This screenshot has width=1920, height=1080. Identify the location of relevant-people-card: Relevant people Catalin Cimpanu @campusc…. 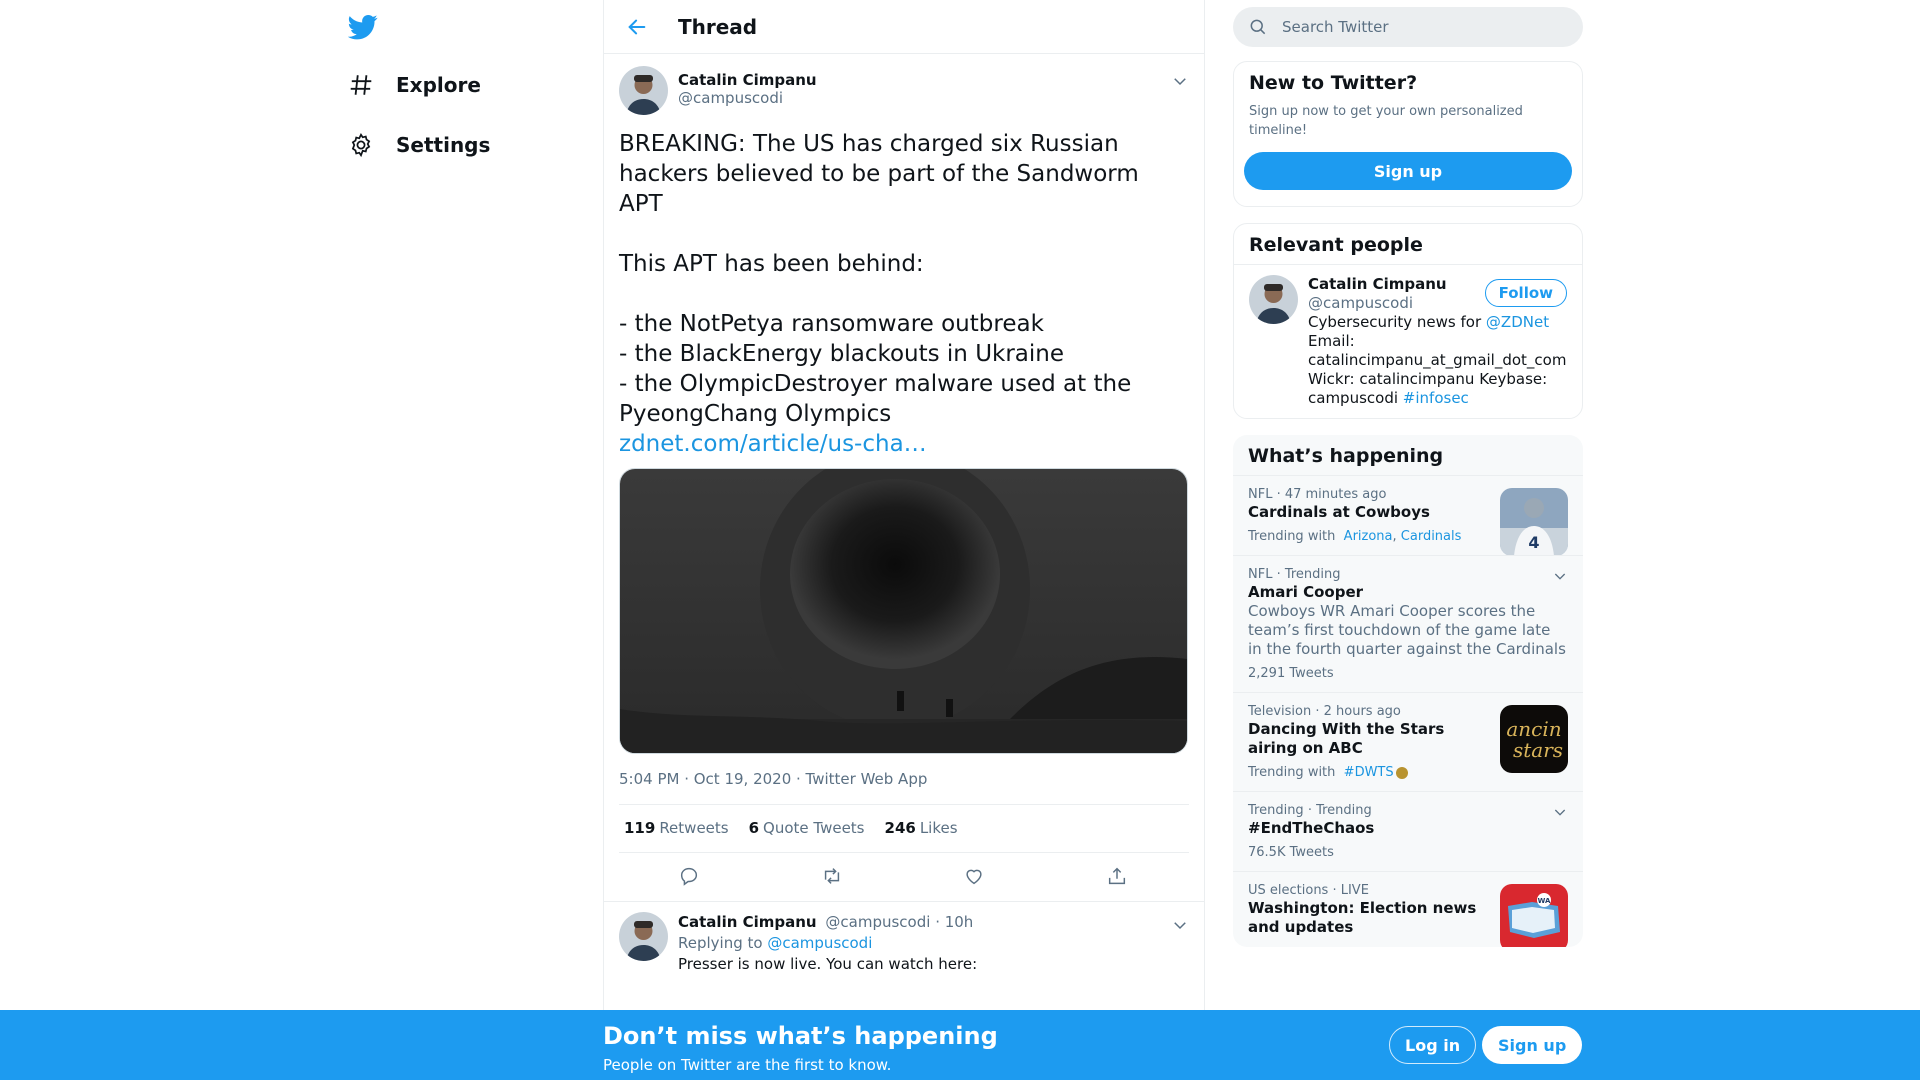
(1408, 321).